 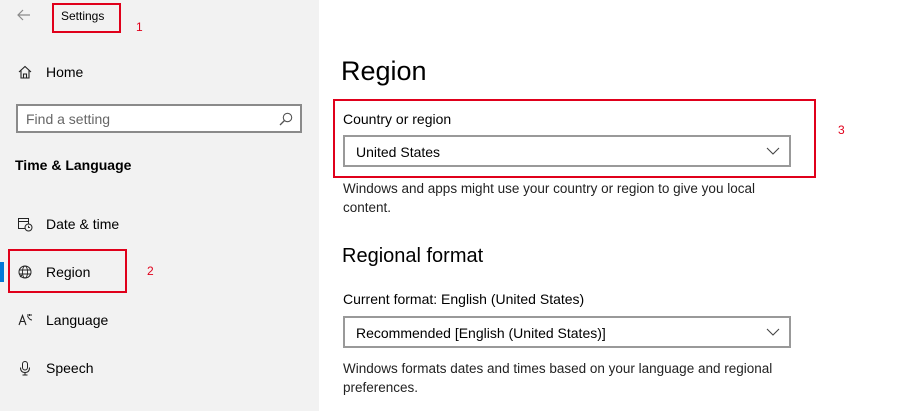 What do you see at coordinates (286, 119) in the screenshot?
I see `search-icon` at bounding box center [286, 119].